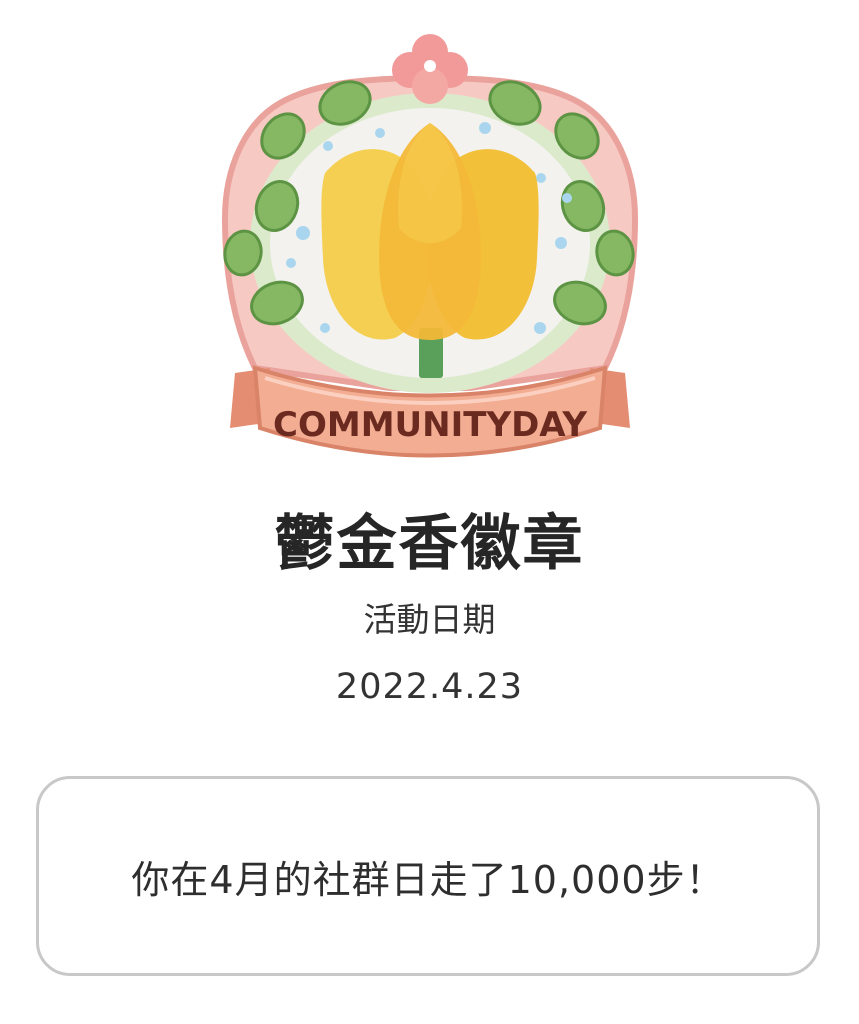  I want to click on event-date: 2022.4.23, so click(429, 687).